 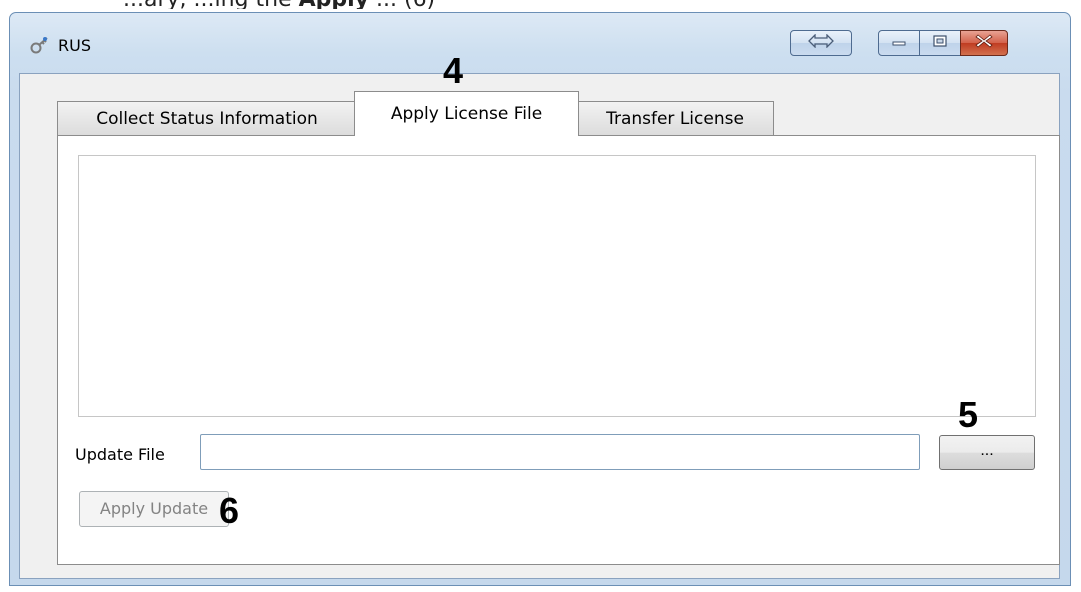 I want to click on minimize-icon, so click(x=899, y=43).